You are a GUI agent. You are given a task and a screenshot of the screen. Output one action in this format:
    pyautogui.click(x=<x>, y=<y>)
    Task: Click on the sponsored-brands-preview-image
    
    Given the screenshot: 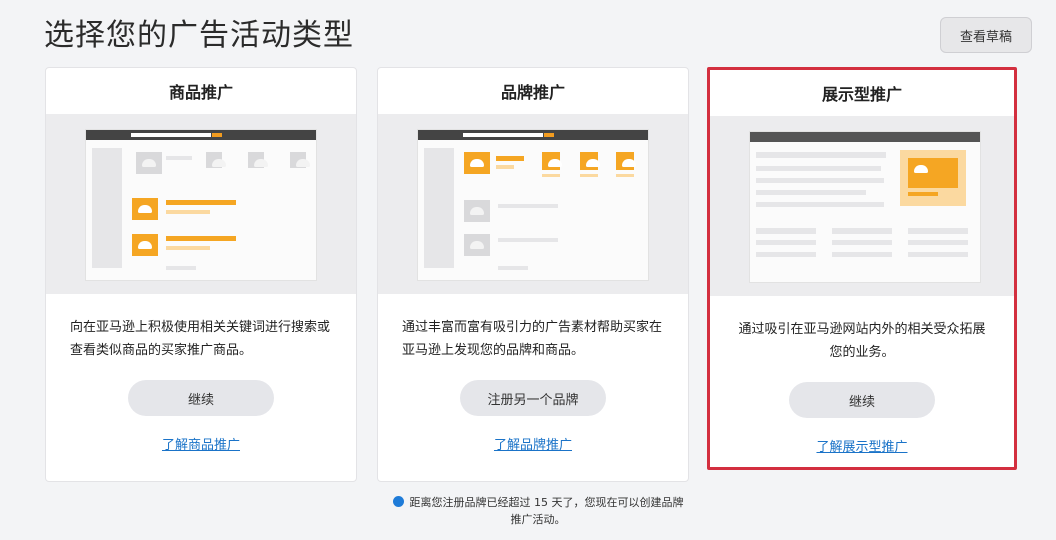 What is the action you would take?
    pyautogui.click(x=533, y=204)
    